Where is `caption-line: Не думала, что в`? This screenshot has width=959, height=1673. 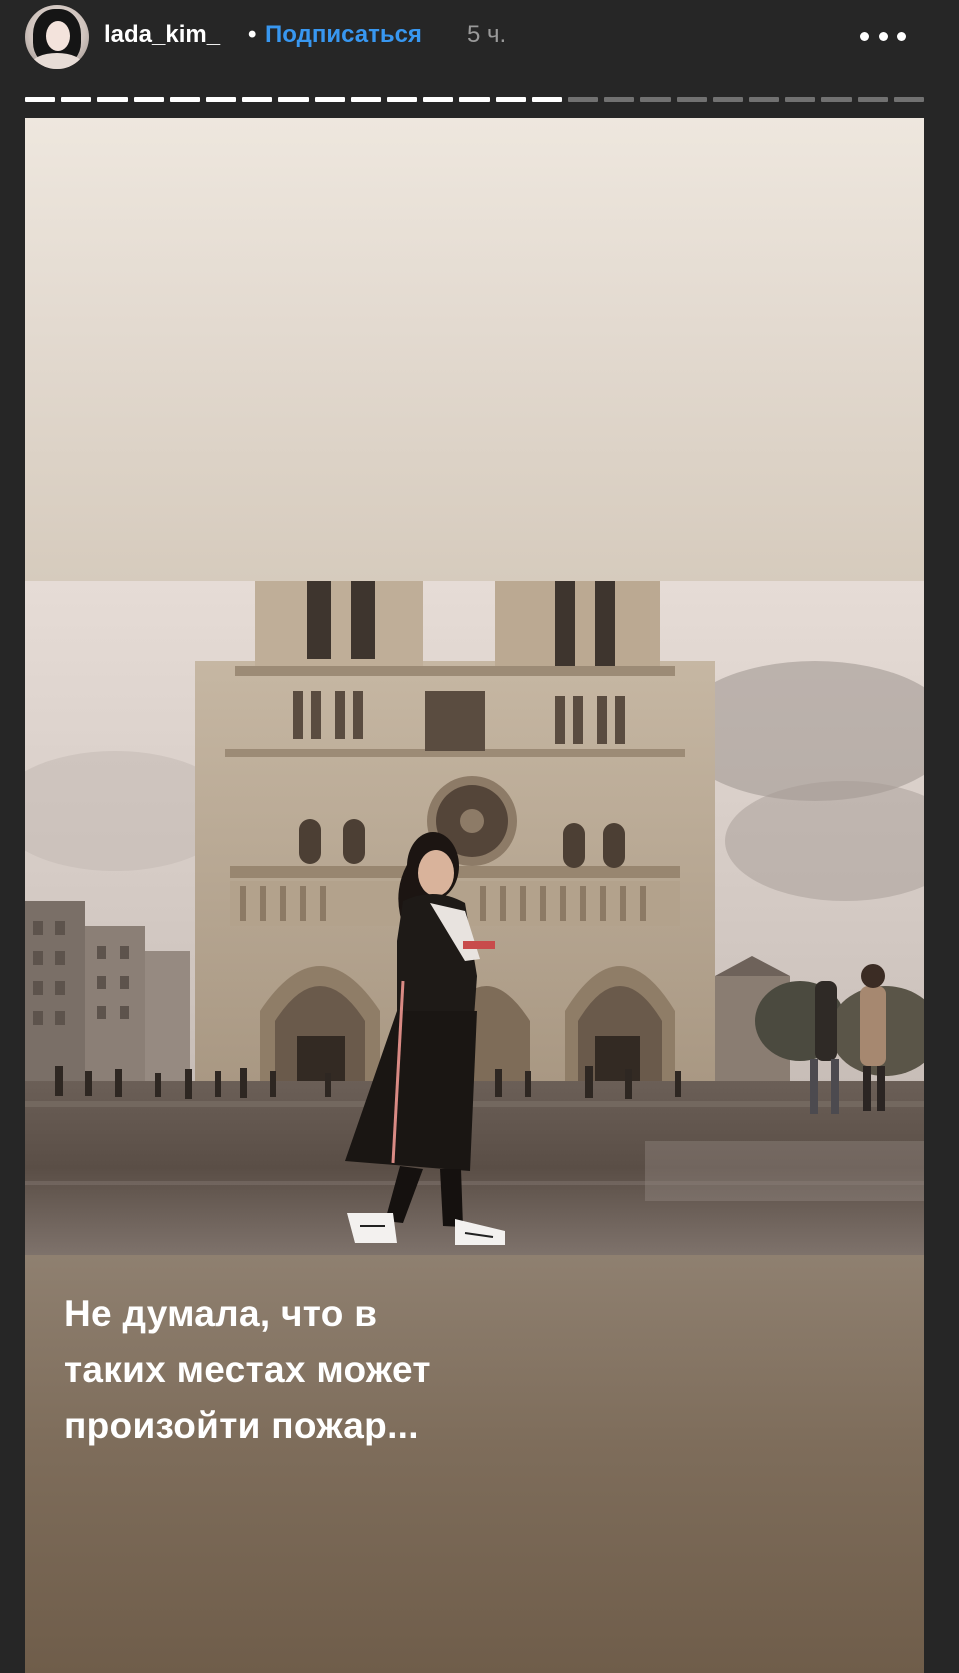 caption-line: Не думала, что в is located at coordinates (221, 1313).